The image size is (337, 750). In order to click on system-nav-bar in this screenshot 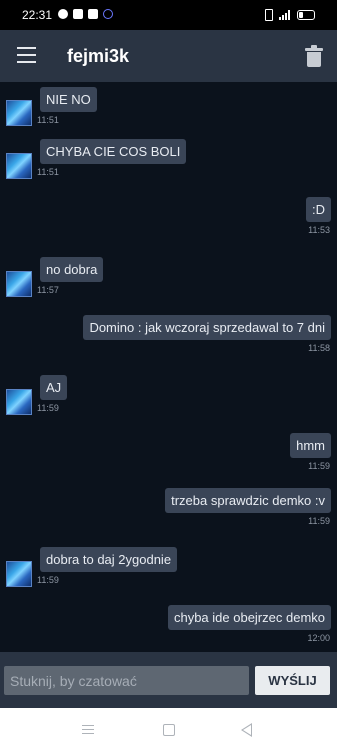, I will do `click(168, 729)`.